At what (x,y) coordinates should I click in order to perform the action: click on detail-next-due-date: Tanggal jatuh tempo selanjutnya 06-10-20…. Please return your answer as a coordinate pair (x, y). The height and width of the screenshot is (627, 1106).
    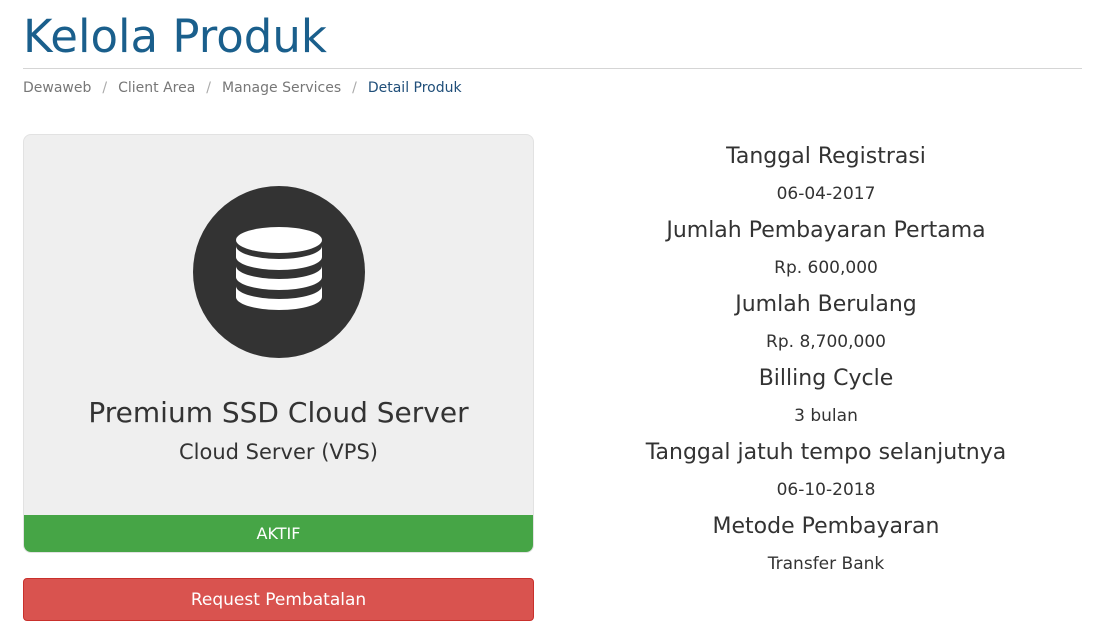
    Looking at the image, I should click on (826, 473).